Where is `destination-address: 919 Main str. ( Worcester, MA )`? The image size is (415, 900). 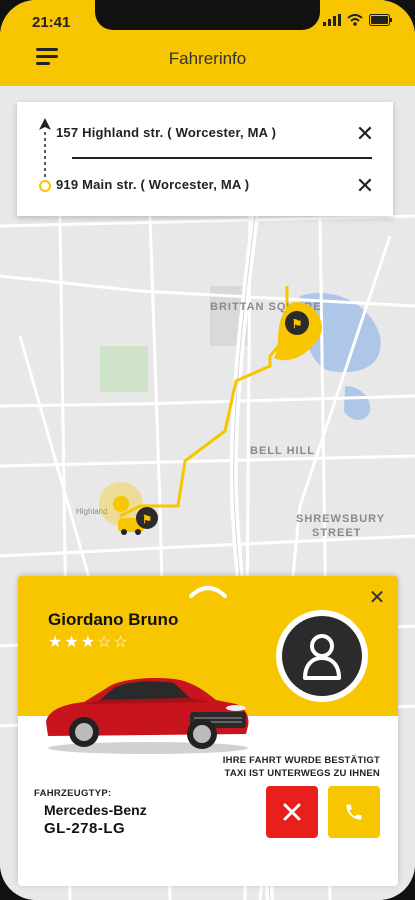 destination-address: 919 Main str. ( Worcester, MA ) is located at coordinates (152, 184).